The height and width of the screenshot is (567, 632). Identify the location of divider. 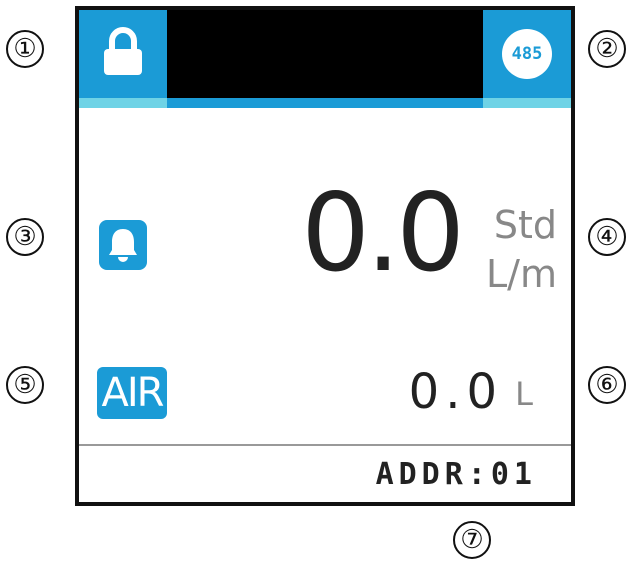
(325, 445).